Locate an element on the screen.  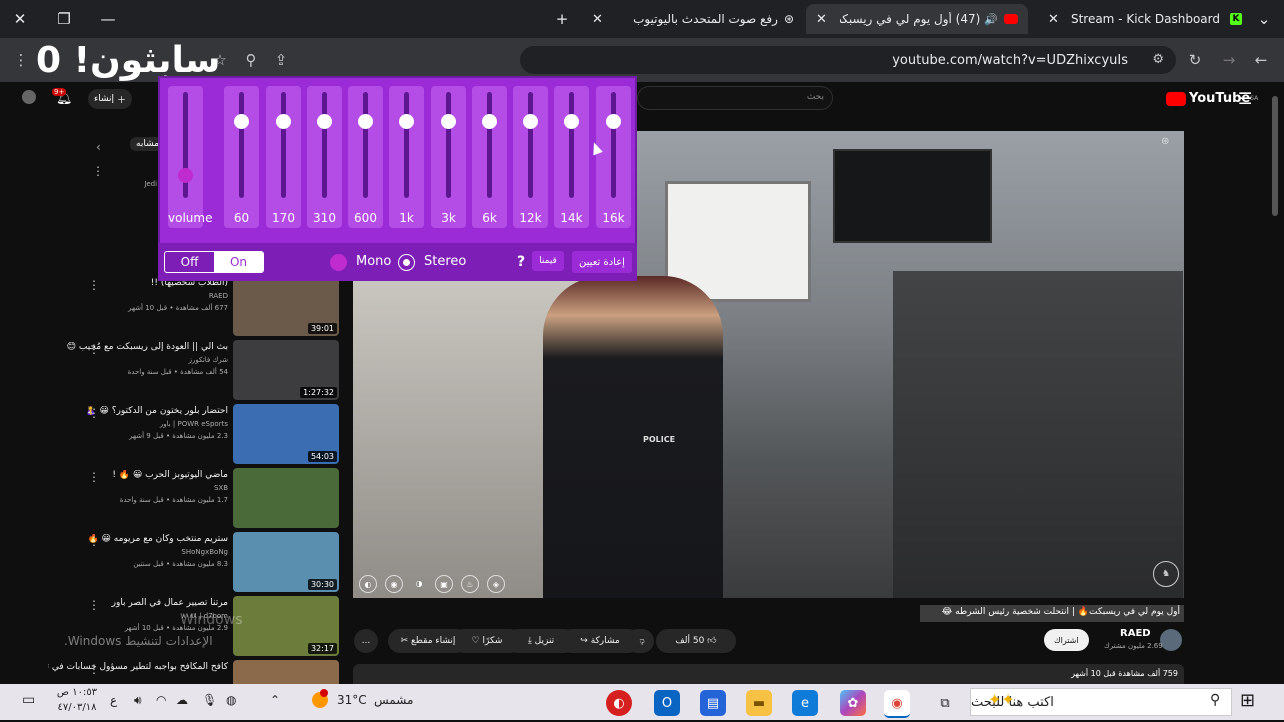
overlay-control-icon: ◐ is located at coordinates (368, 584).